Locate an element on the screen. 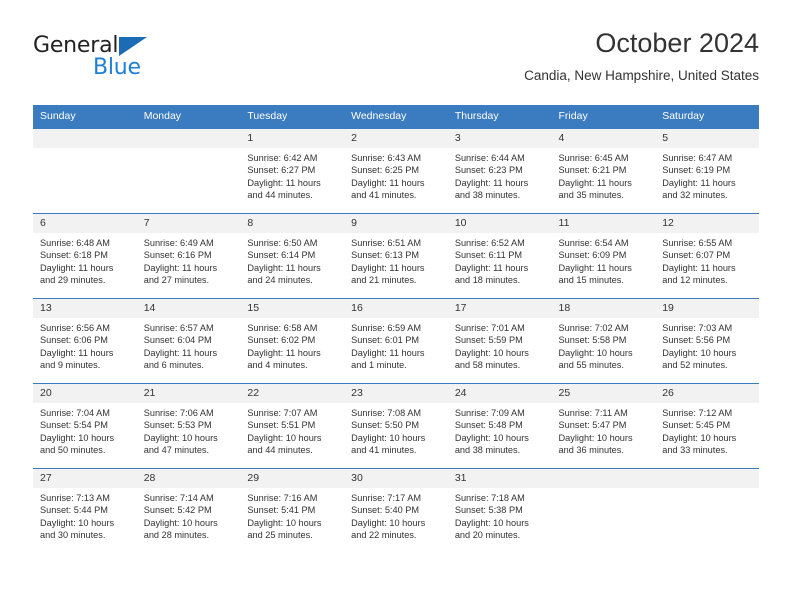  sunset-text: Sunset: 6:14 PM is located at coordinates (281, 255).